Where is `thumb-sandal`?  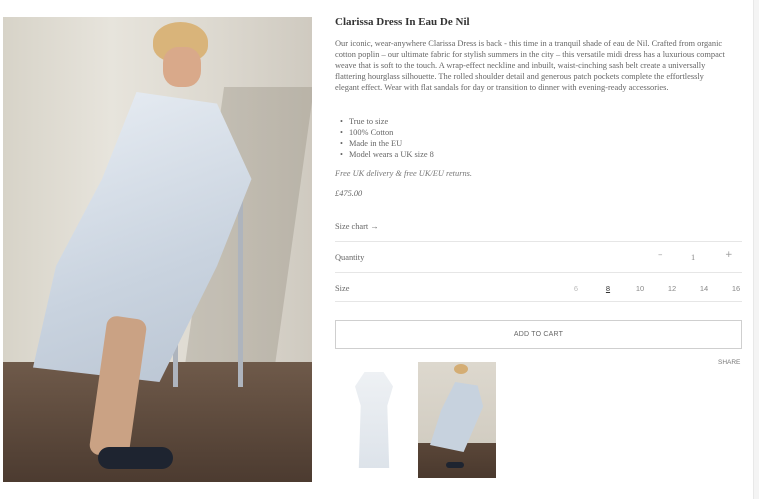 thumb-sandal is located at coordinates (455, 465).